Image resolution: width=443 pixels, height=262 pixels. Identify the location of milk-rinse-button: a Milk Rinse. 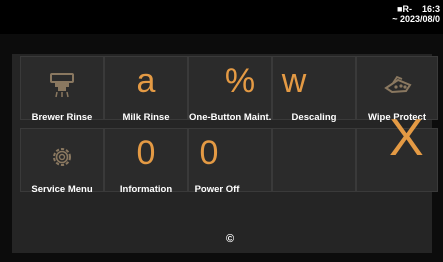
(146, 89).